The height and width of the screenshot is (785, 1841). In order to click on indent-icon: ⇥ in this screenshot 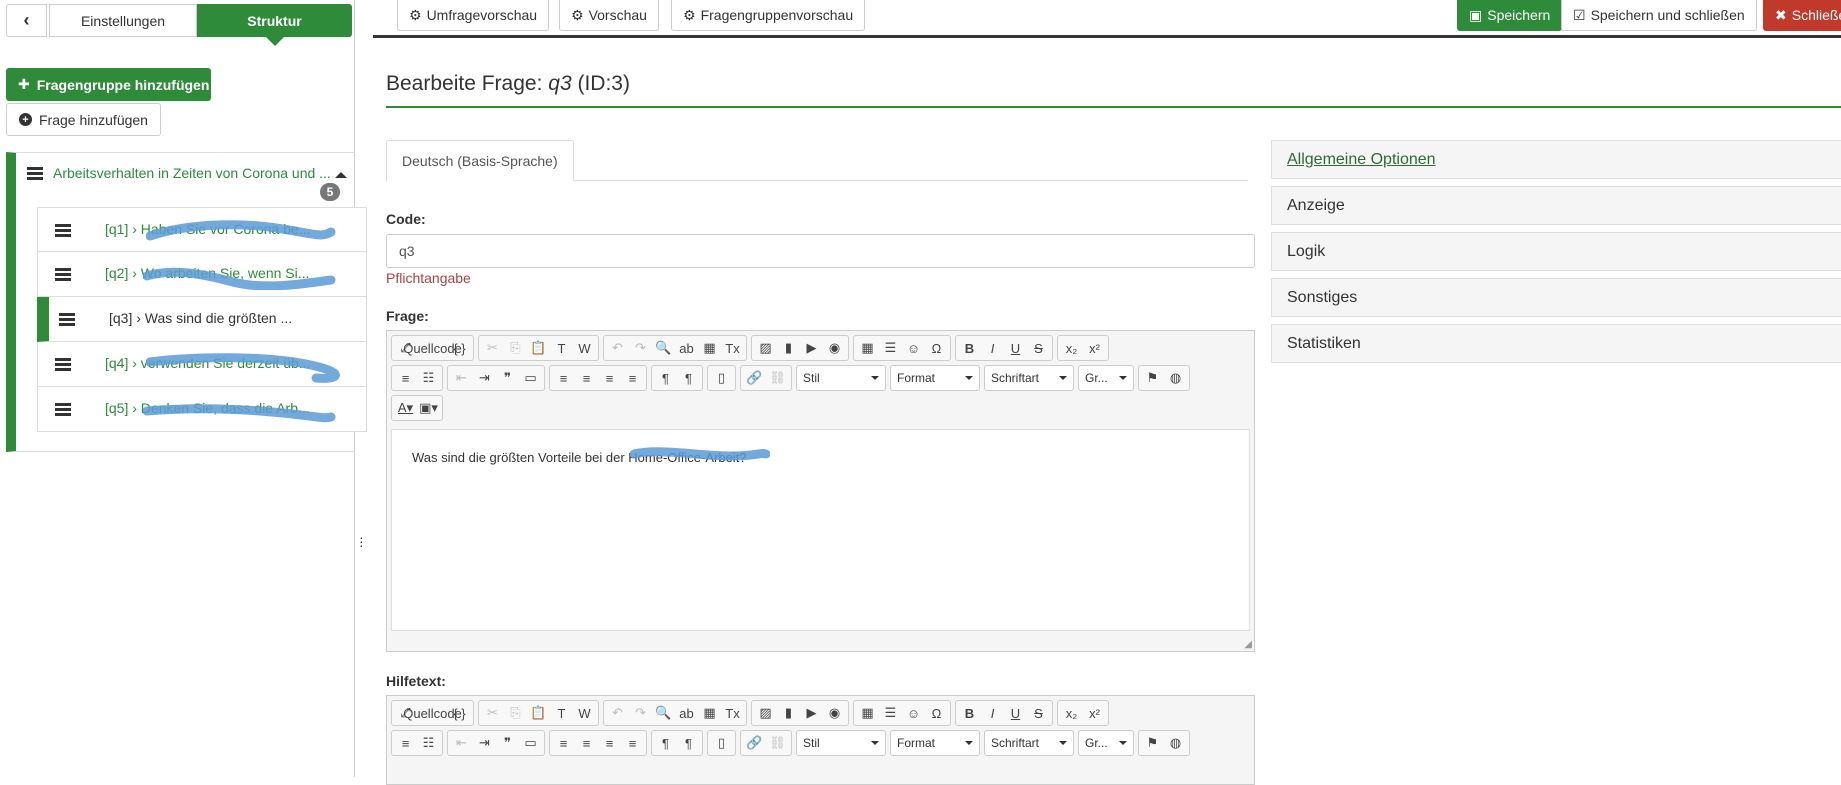, I will do `click(484, 378)`.